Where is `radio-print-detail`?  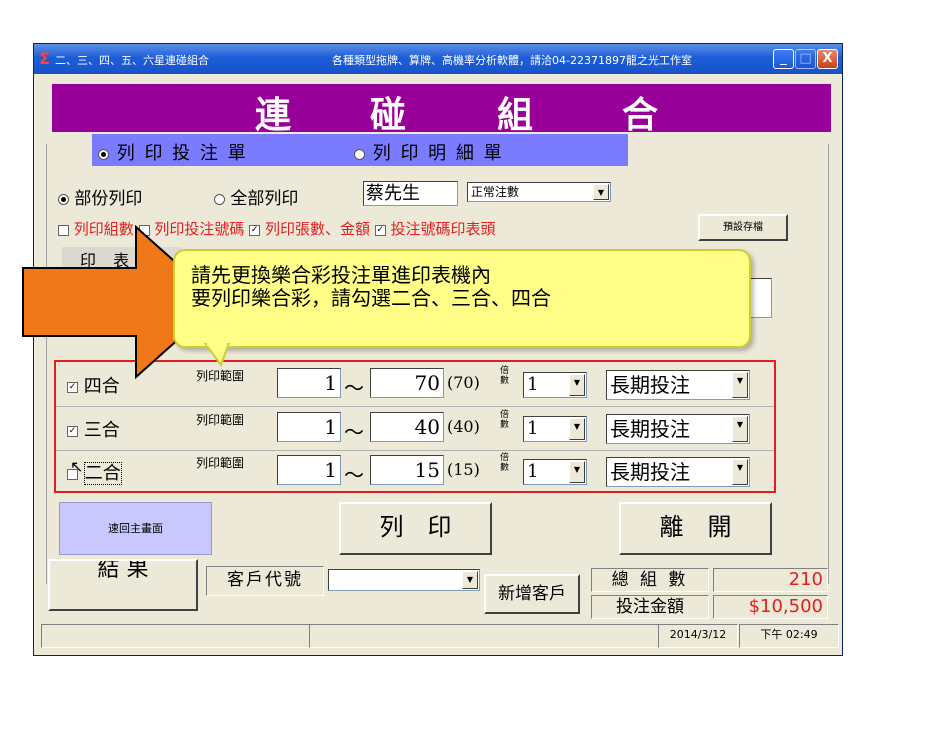 radio-print-detail is located at coordinates (359, 154).